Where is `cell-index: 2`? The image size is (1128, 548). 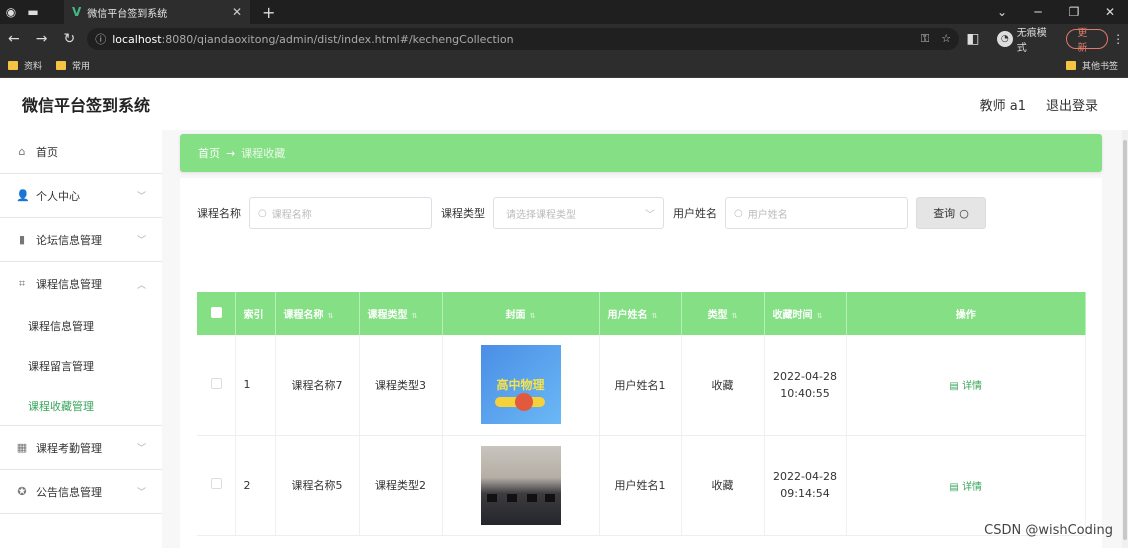 cell-index: 2 is located at coordinates (255, 485).